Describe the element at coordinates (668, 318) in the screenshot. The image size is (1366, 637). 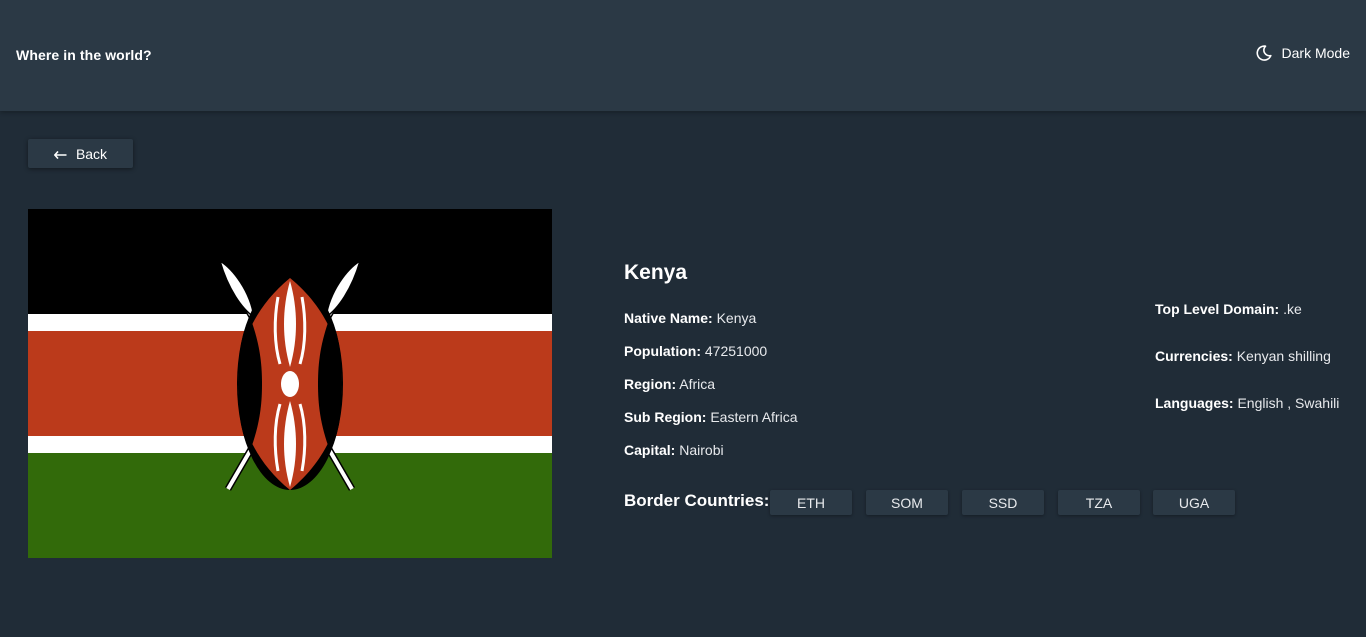
I see `field-key: Native Name:` at that location.